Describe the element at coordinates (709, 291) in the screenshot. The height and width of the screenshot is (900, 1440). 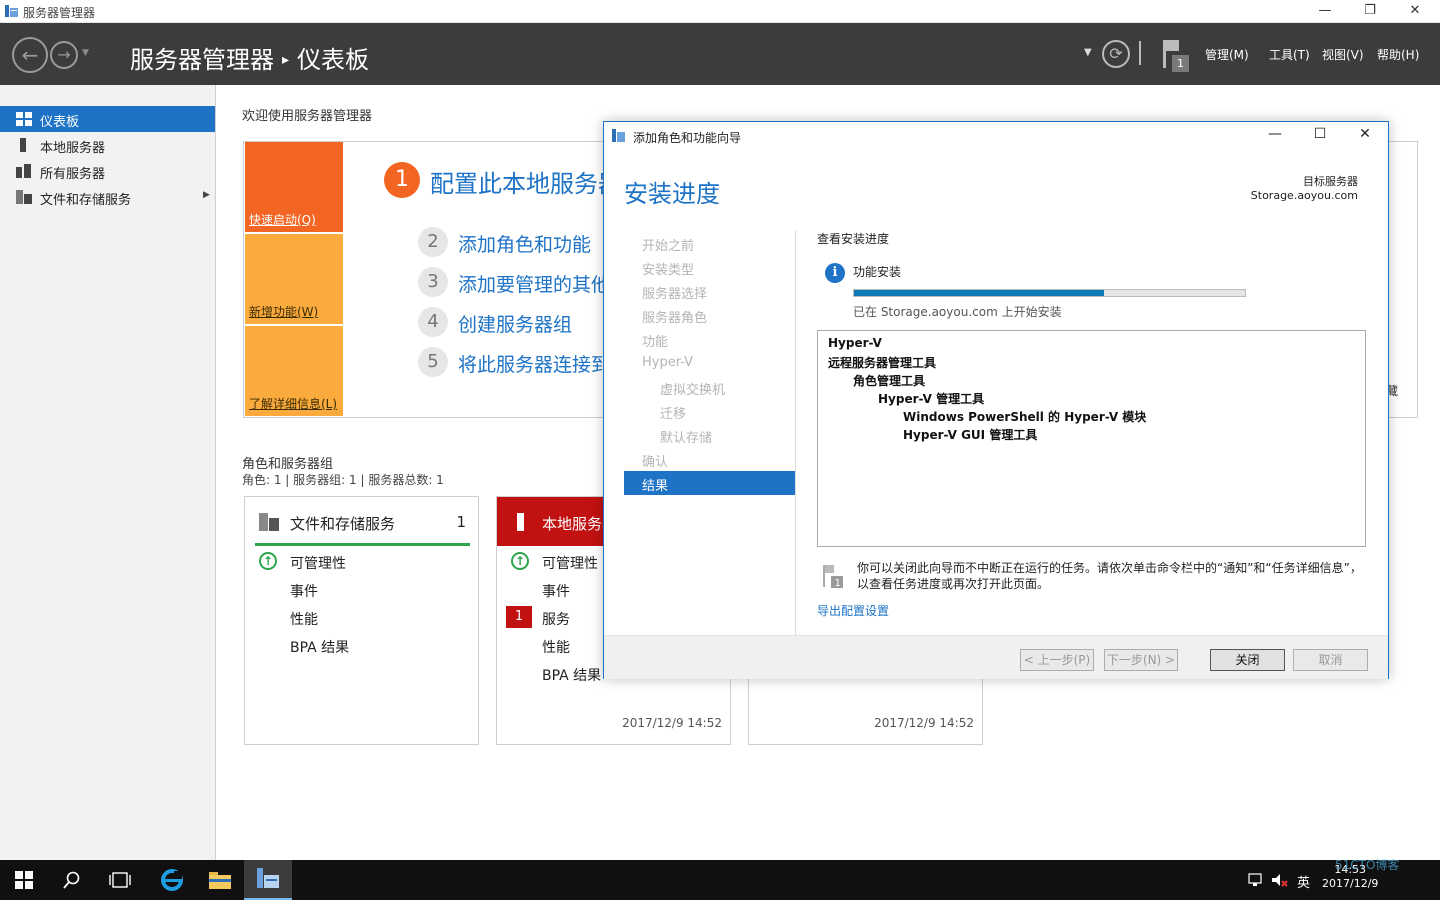
I see `wizard-nav-server-selection: 服务器选择` at that location.